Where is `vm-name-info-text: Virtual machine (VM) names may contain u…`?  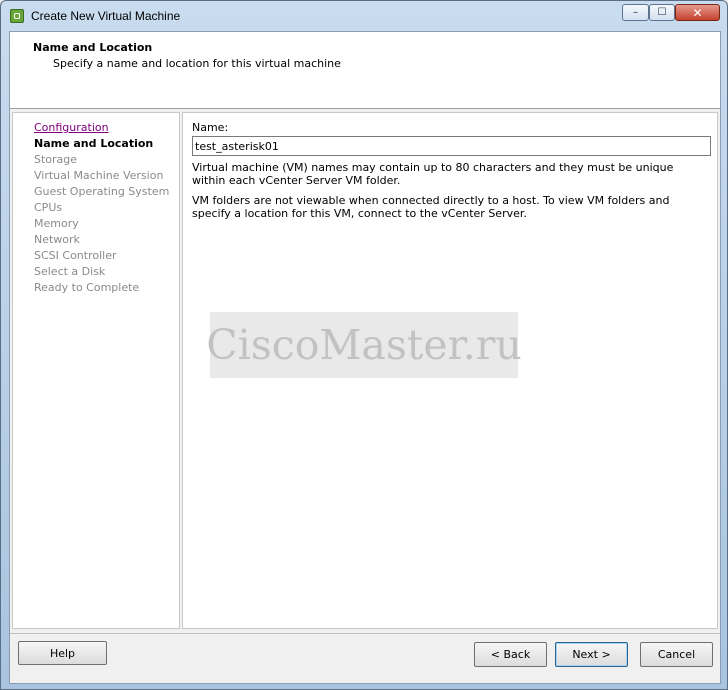 vm-name-info-text: Virtual machine (VM) names may contain u… is located at coordinates (433, 174).